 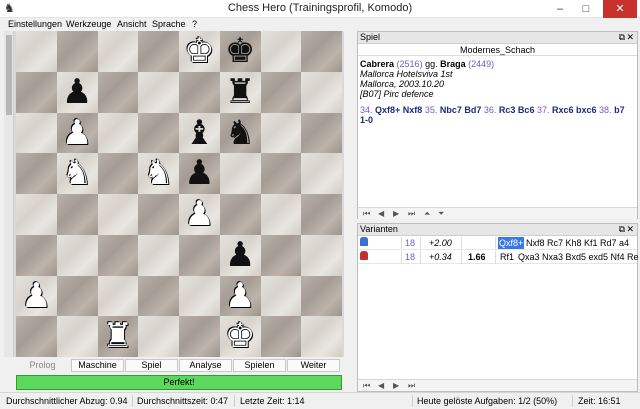 What do you see at coordinates (461, 110) in the screenshot?
I see `move-text: Nbc7 Bd7` at bounding box center [461, 110].